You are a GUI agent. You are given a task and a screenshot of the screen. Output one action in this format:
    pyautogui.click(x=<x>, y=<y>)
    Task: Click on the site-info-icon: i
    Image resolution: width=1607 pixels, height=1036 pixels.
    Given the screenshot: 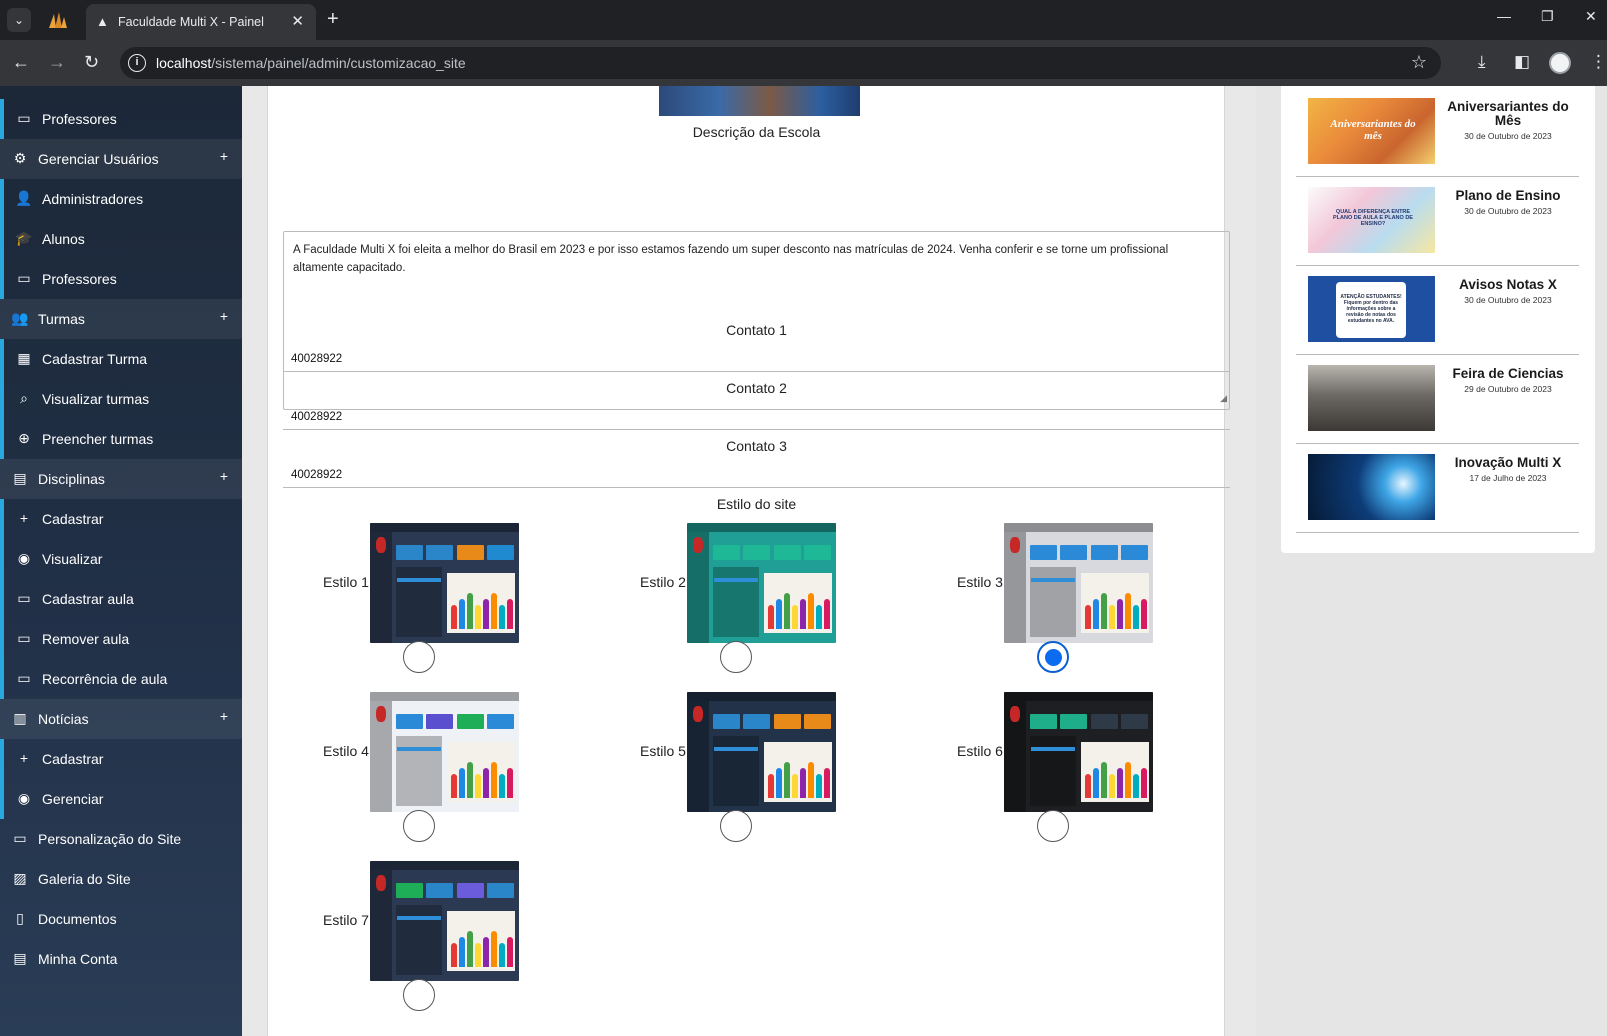 What is the action you would take?
    pyautogui.click(x=137, y=63)
    